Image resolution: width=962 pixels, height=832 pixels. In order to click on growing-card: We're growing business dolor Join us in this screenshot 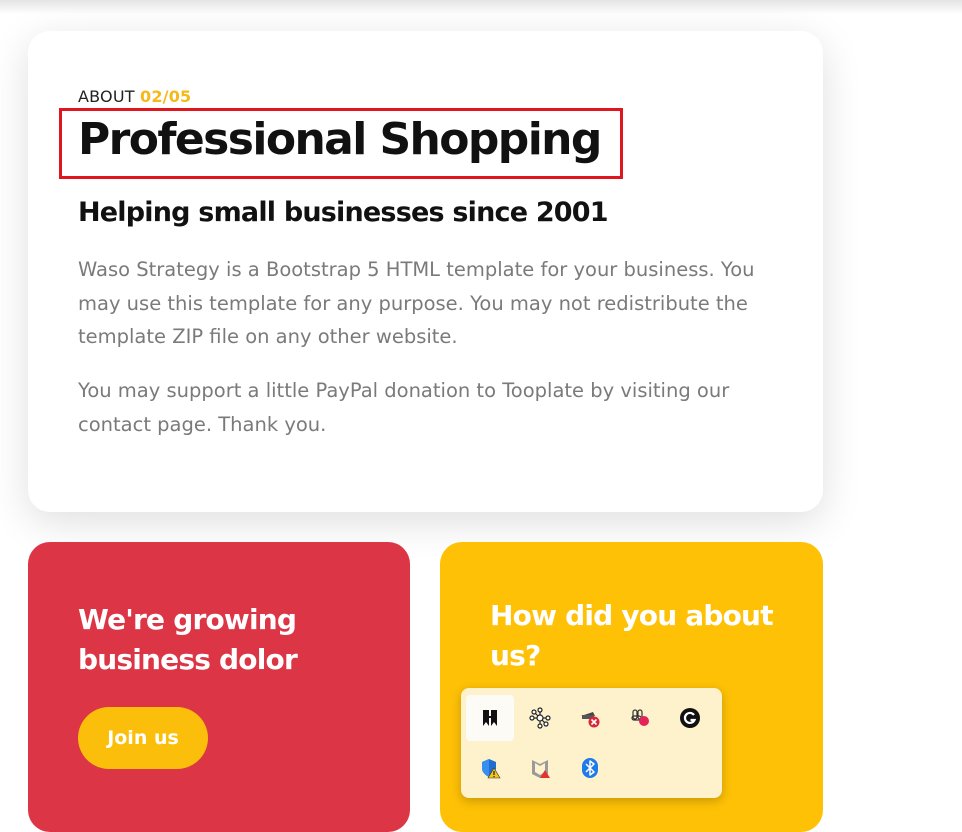, I will do `click(219, 687)`.